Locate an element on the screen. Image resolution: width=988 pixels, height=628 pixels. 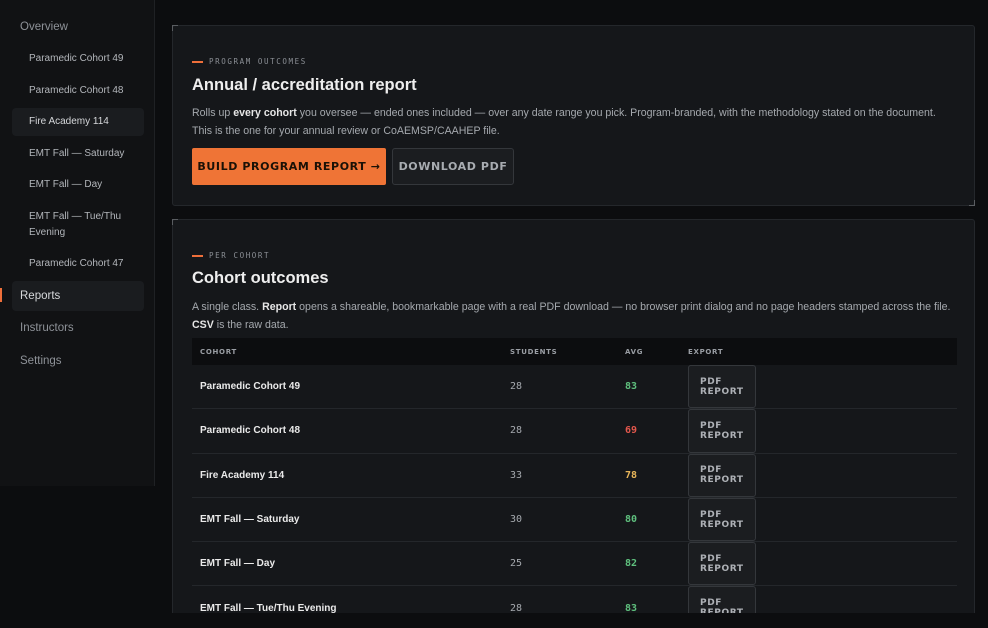
cohort-name: Fire Academy 114 is located at coordinates (242, 475).